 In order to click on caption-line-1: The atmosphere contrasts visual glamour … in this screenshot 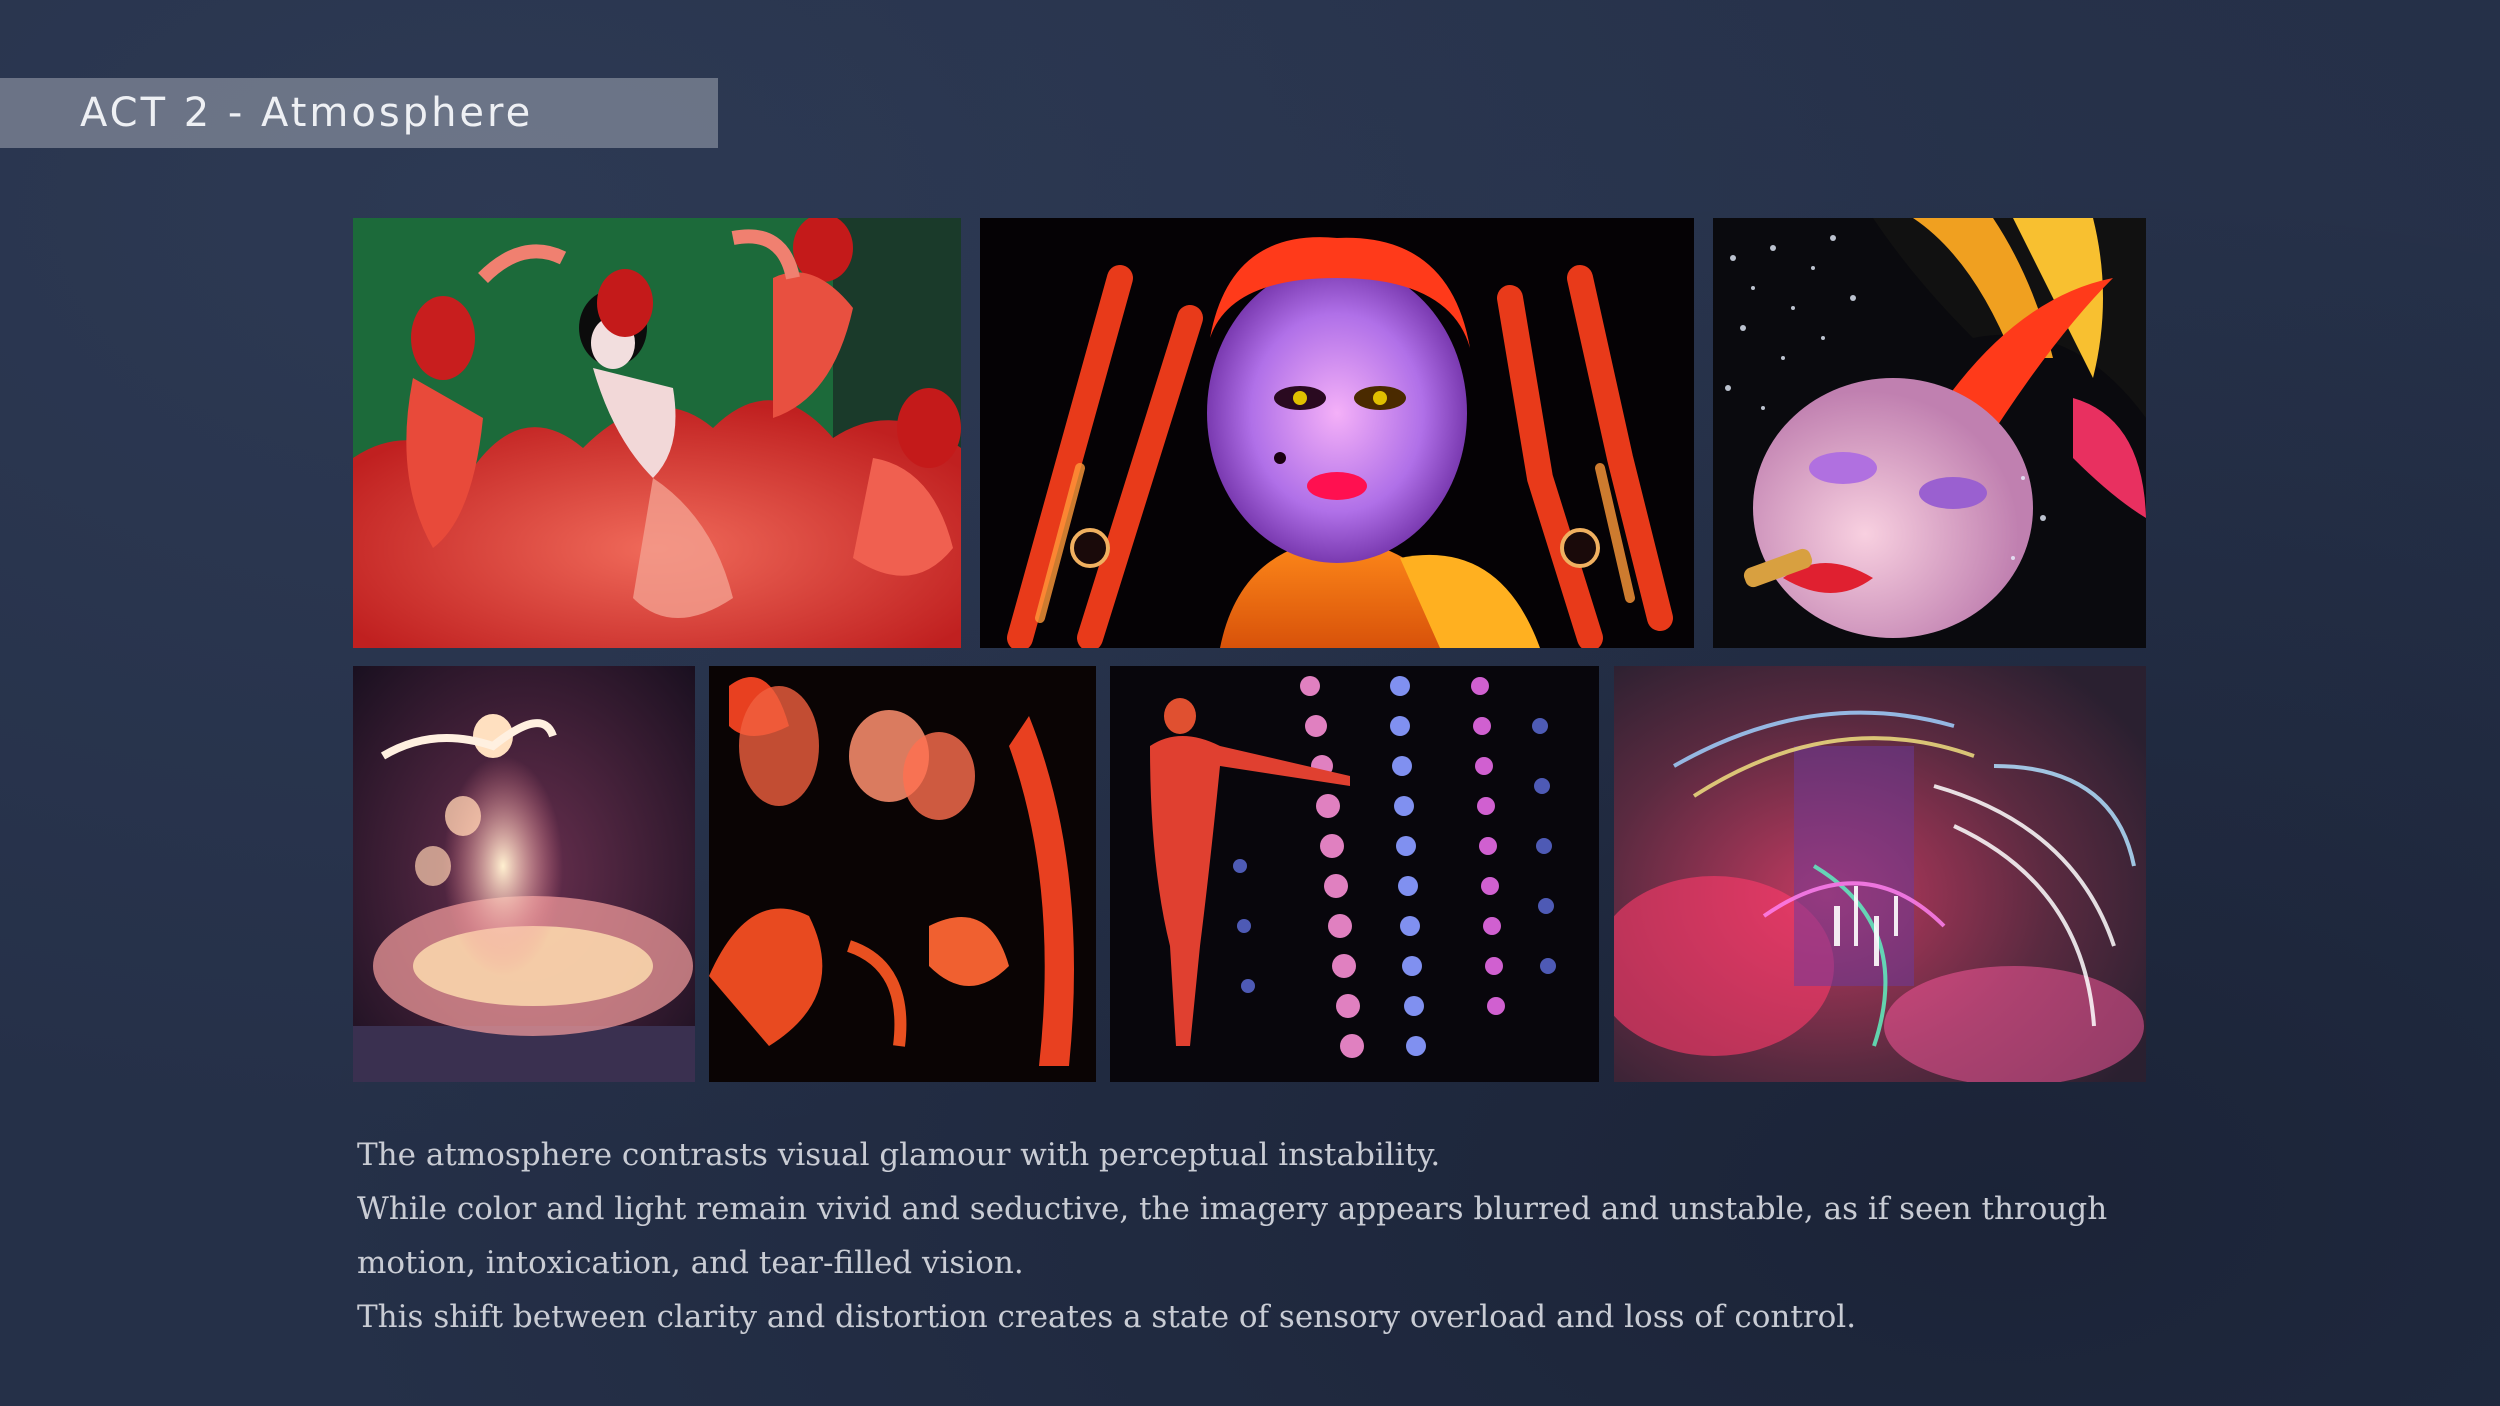, I will do `click(899, 1155)`.